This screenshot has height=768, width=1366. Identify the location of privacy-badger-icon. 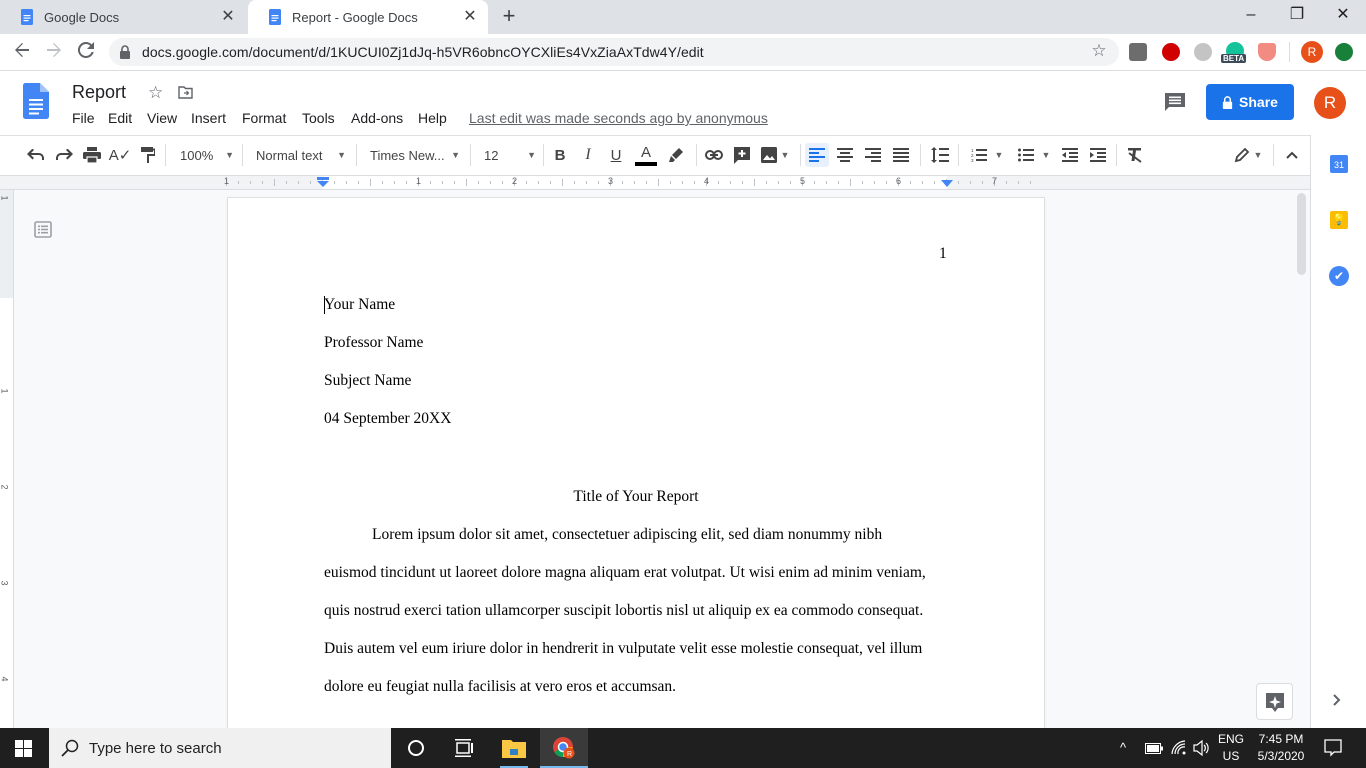
(1267, 52).